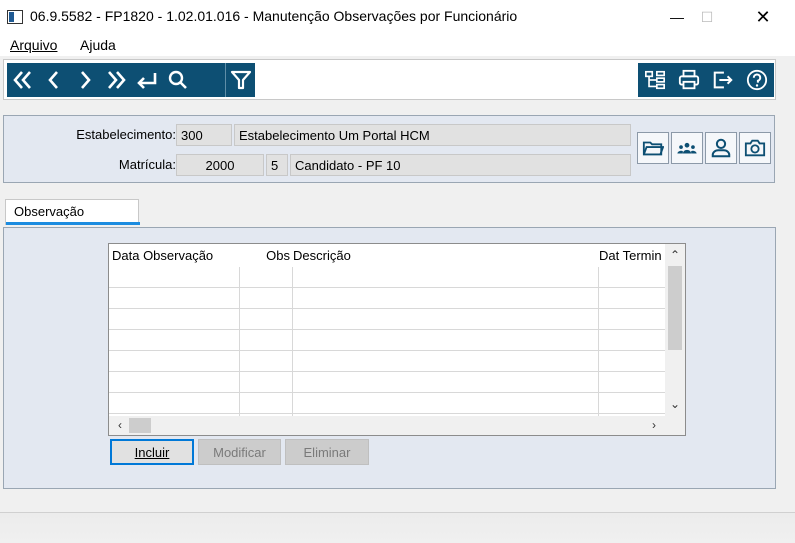 The image size is (795, 543). I want to click on status-bar, so click(397, 527).